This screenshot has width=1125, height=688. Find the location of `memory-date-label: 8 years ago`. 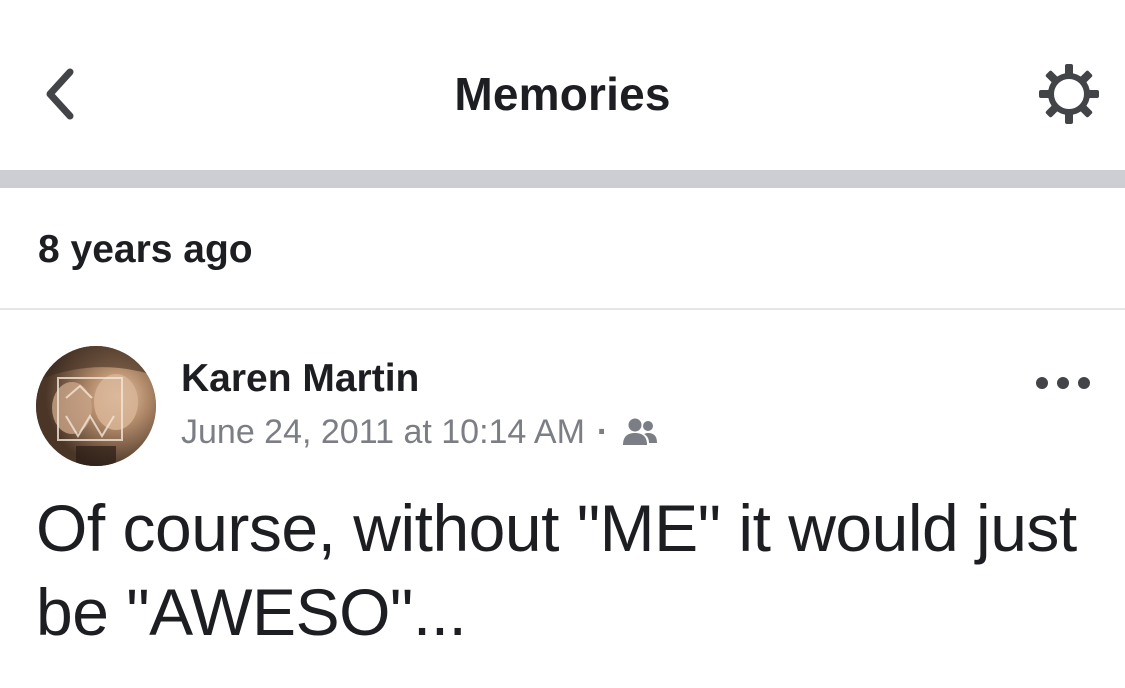

memory-date-label: 8 years ago is located at coordinates (145, 249).